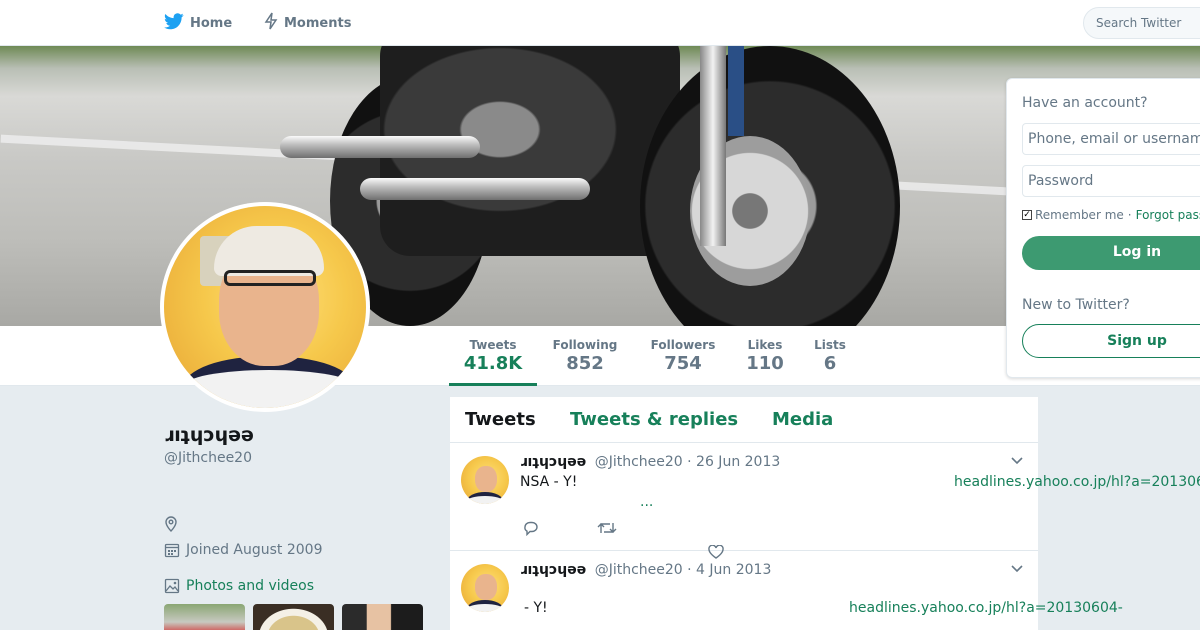 The height and width of the screenshot is (630, 1200). I want to click on twitter-bird-icon, so click(174, 23).